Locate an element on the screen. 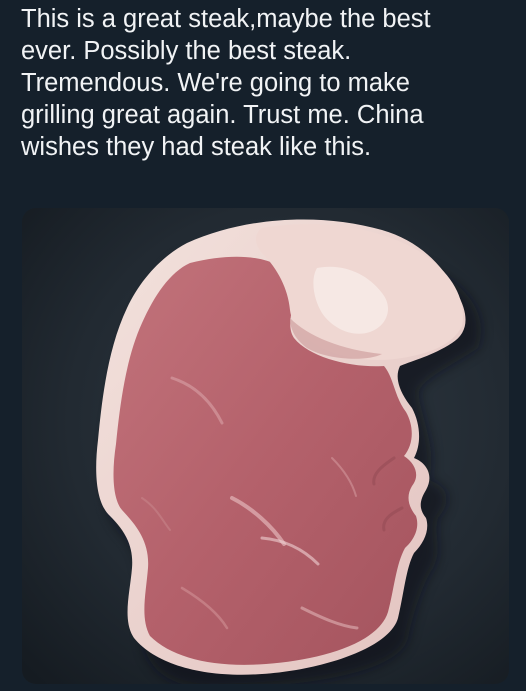  caption-line-2: ever. Possibly the best steak. is located at coordinates (186, 51).